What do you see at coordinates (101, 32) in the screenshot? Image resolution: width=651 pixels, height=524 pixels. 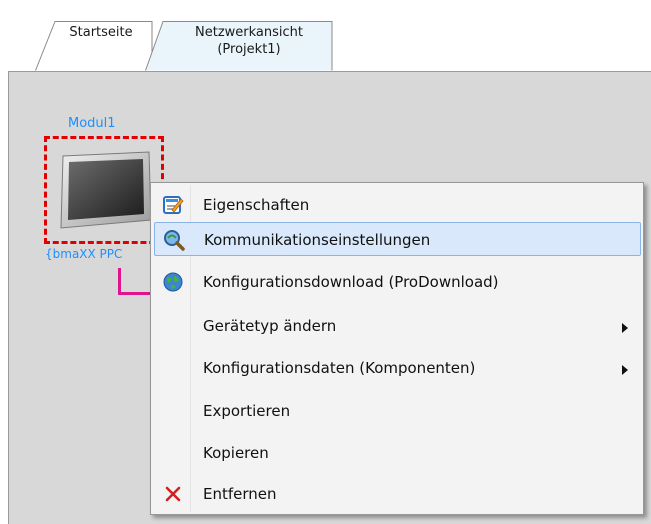 I see `tab-label: Startseite` at bounding box center [101, 32].